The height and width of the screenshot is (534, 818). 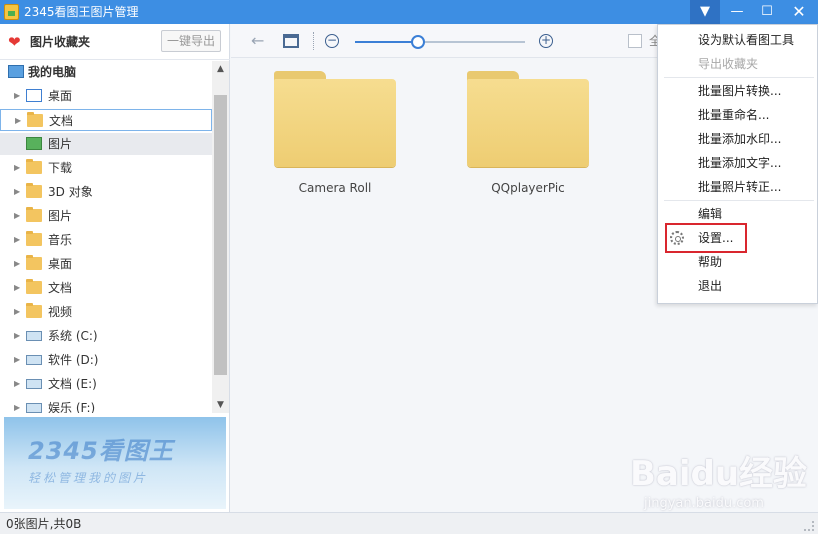 I want to click on menu-item-set-default: 设为默认看图工具, so click(x=737, y=40).